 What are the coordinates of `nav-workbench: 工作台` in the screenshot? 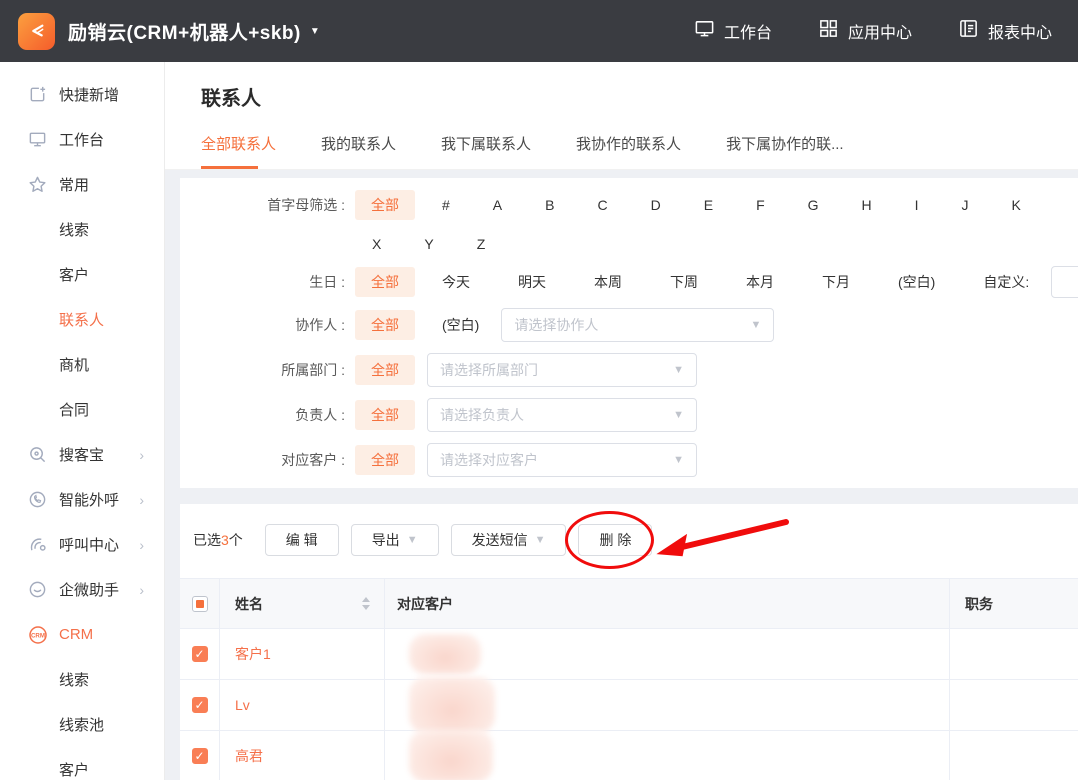 It's located at (733, 31).